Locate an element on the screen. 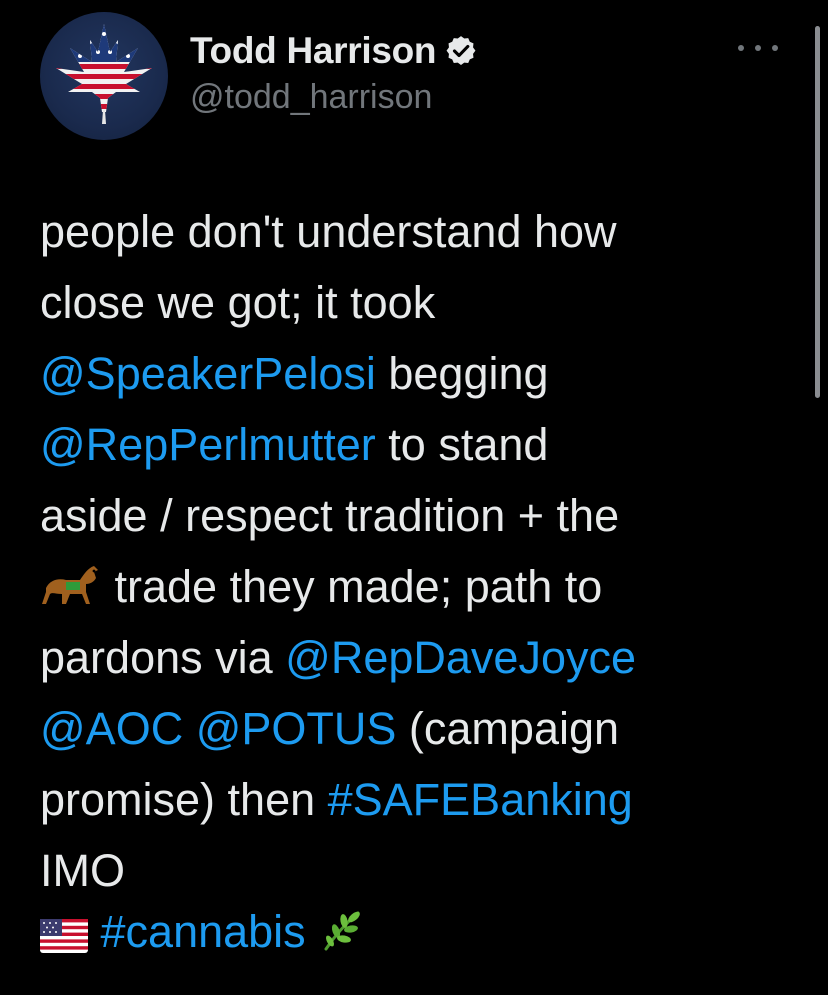 Image resolution: width=828 pixels, height=995 pixels. tweet-text-segment: people don't understand how is located at coordinates (328, 231).